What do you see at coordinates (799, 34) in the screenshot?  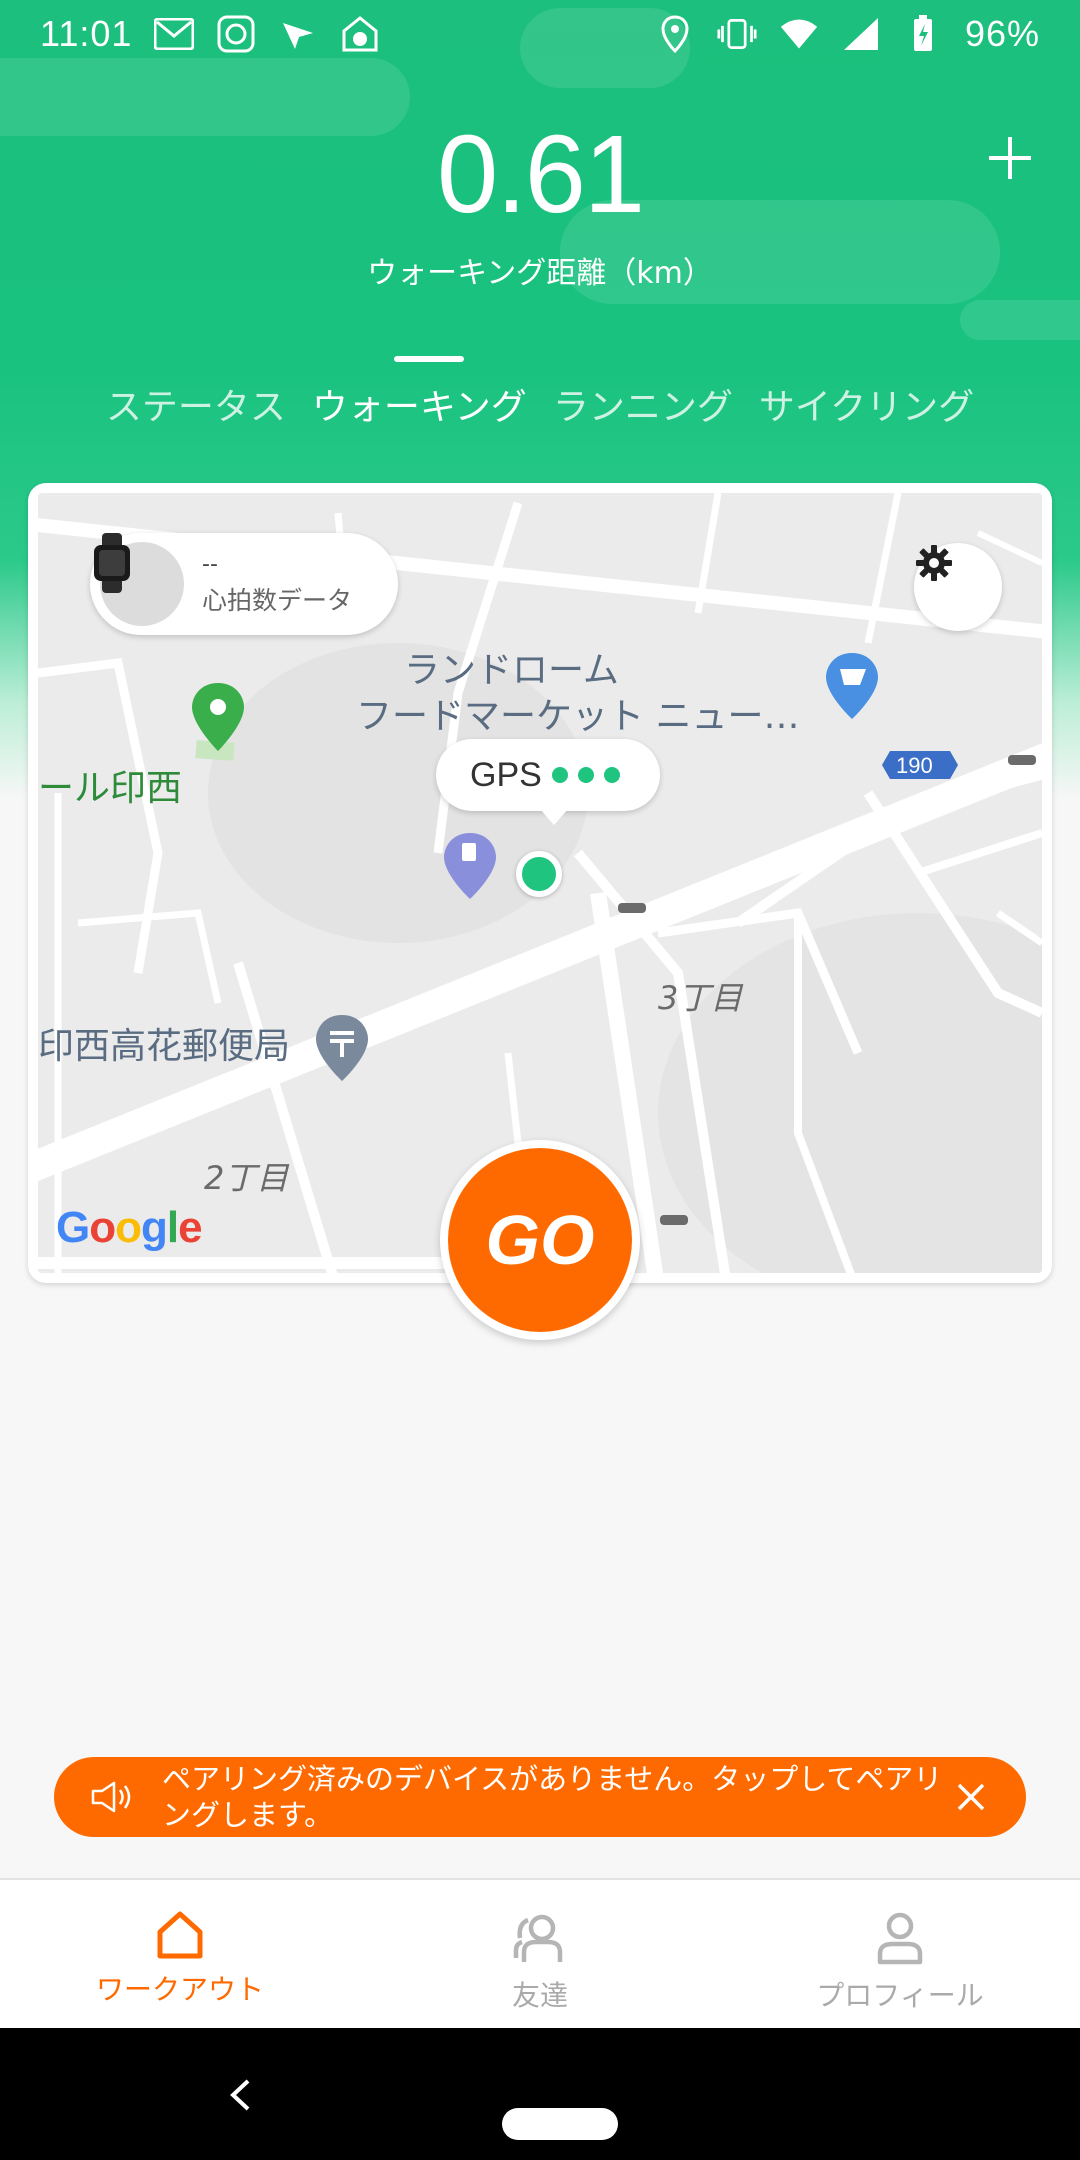 I see `wifi-icon` at bounding box center [799, 34].